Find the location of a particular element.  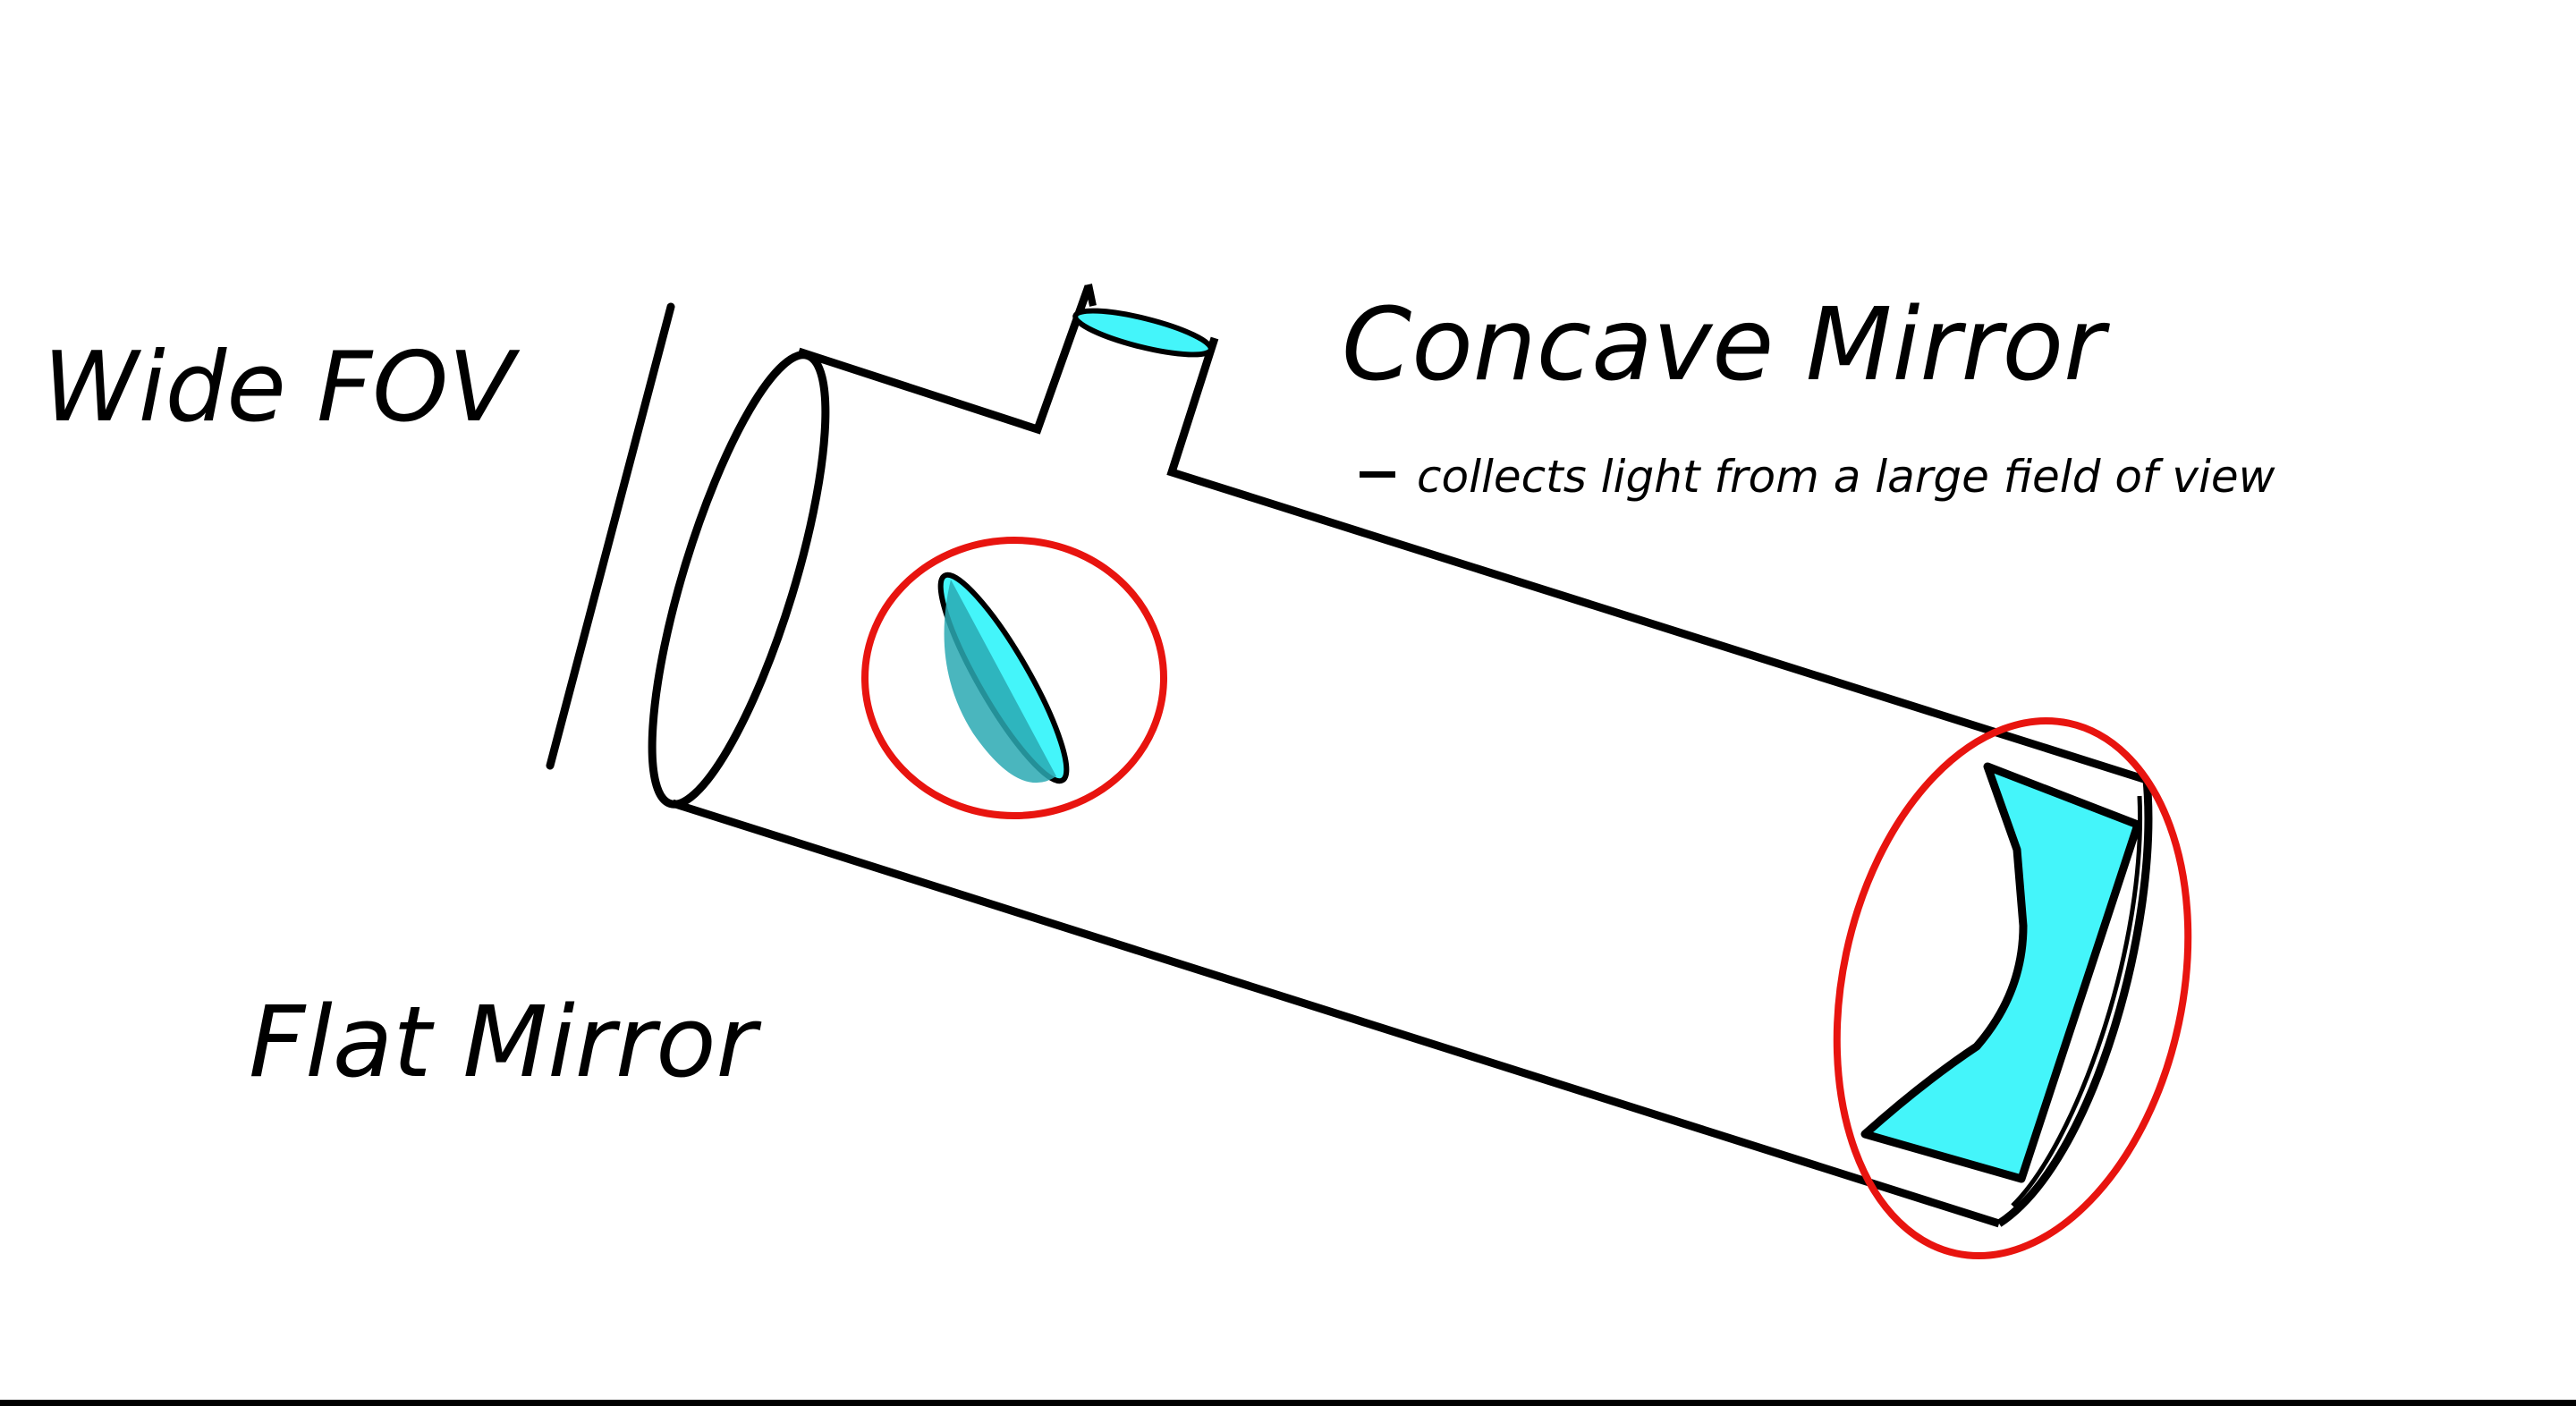

concave-mirror-label: Concave Mirror is located at coordinates (1724, 345).